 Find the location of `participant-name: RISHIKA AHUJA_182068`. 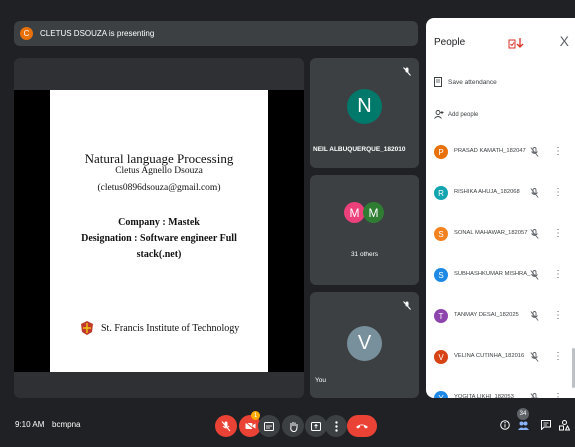

participant-name: RISHIKA AHUJA_182068 is located at coordinates (487, 192).